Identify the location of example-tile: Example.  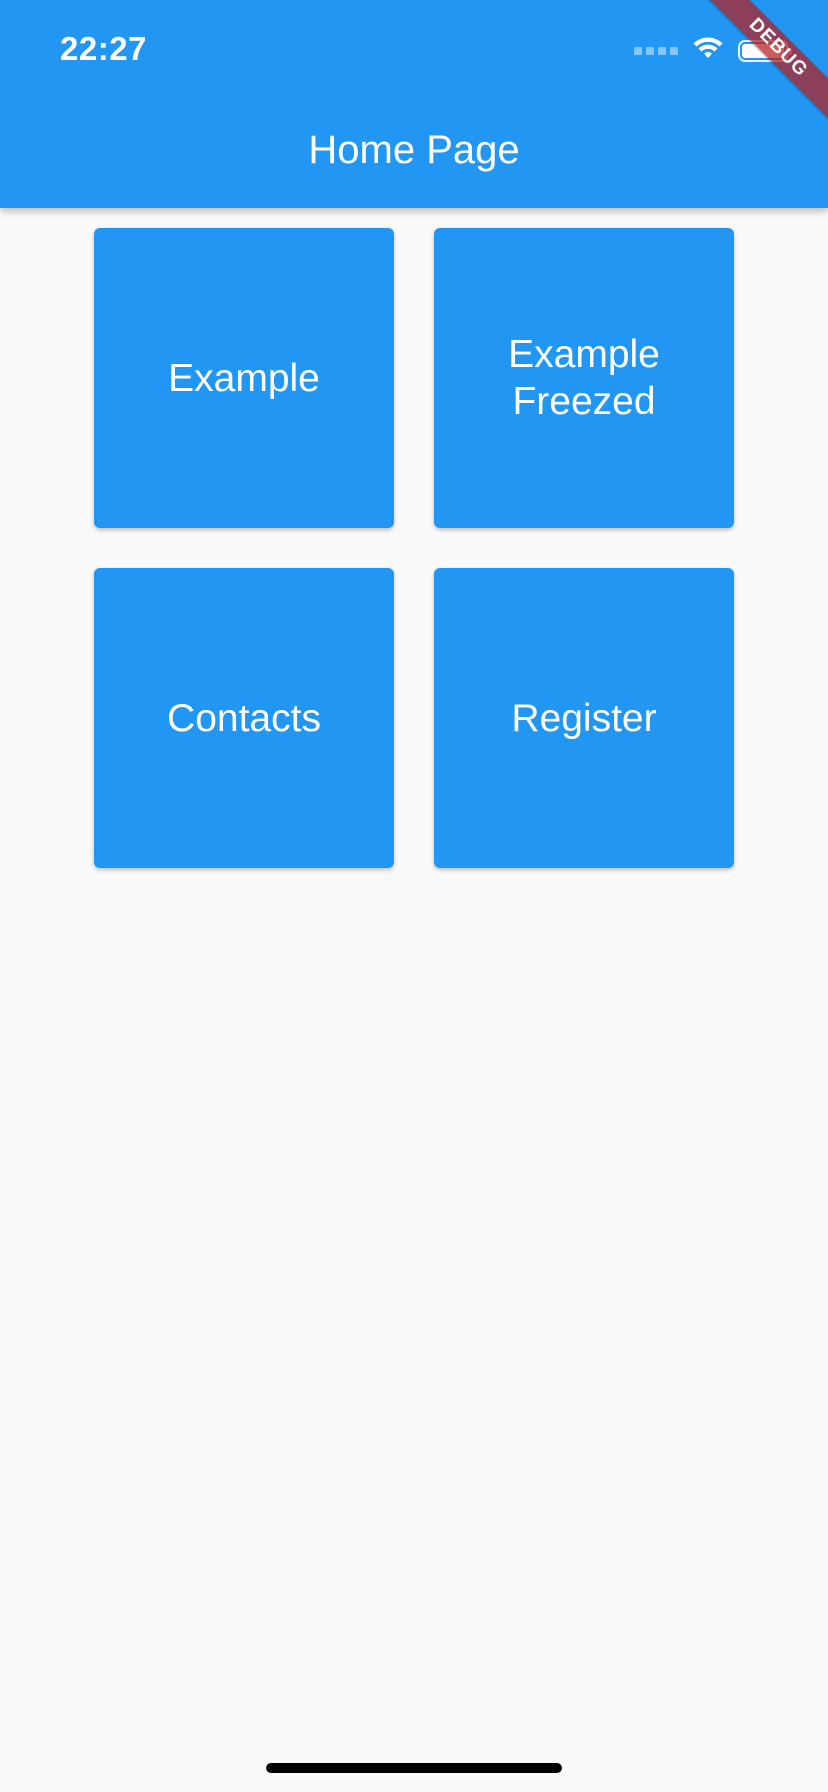
(244, 378).